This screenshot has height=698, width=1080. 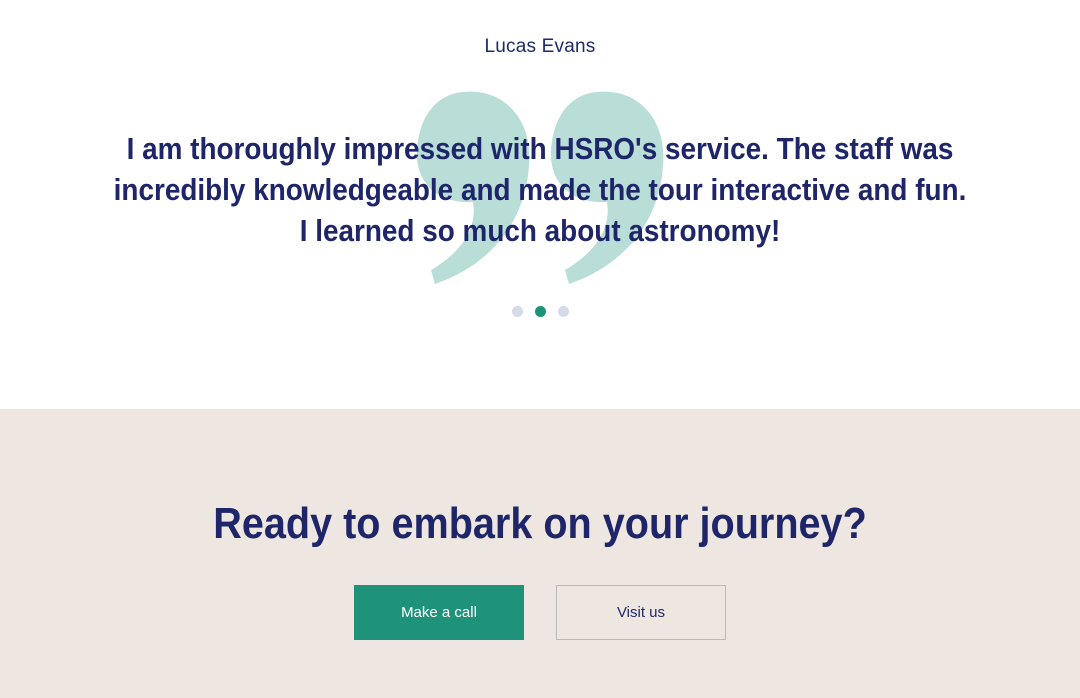 I want to click on carousel-pagination, so click(x=540, y=311).